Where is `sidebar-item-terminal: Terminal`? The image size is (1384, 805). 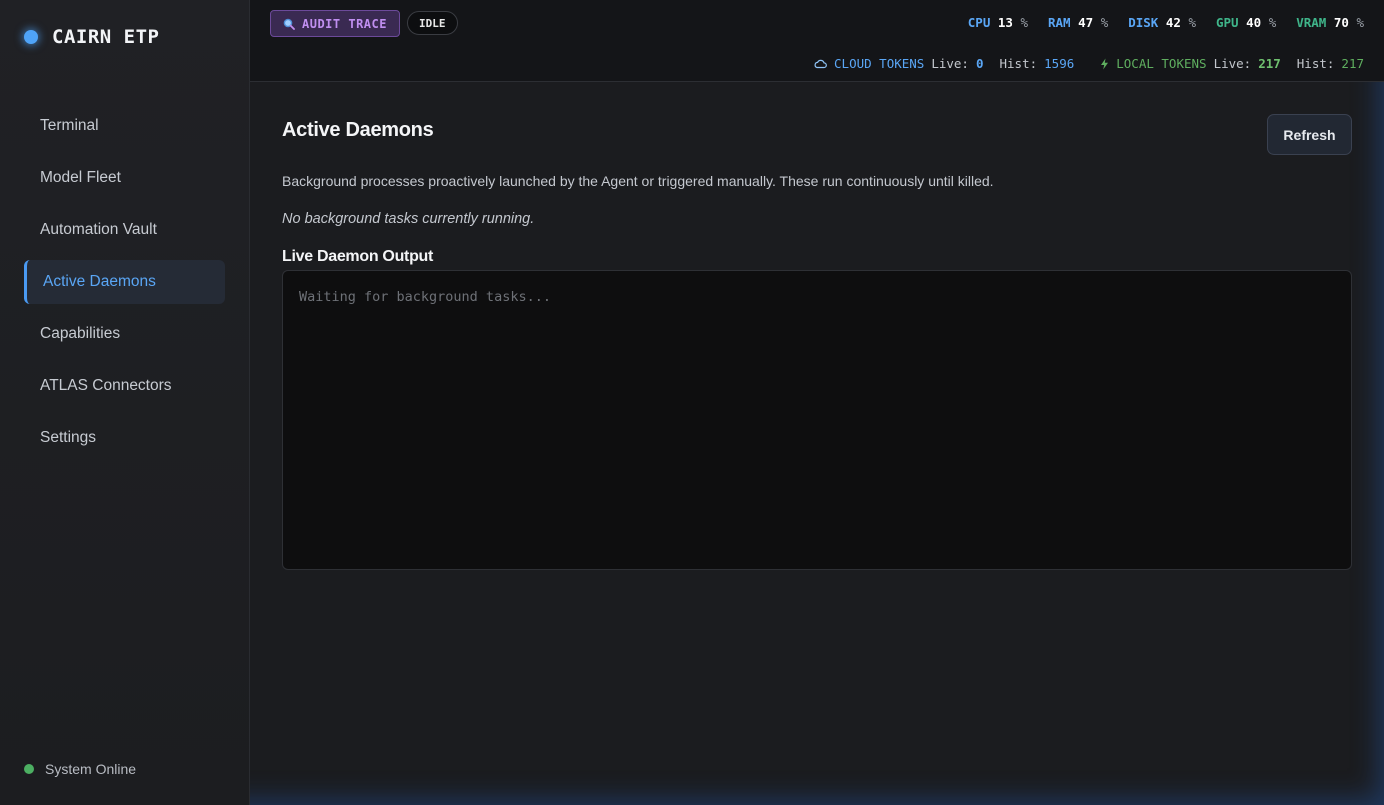
sidebar-item-terminal: Terminal is located at coordinates (124, 126).